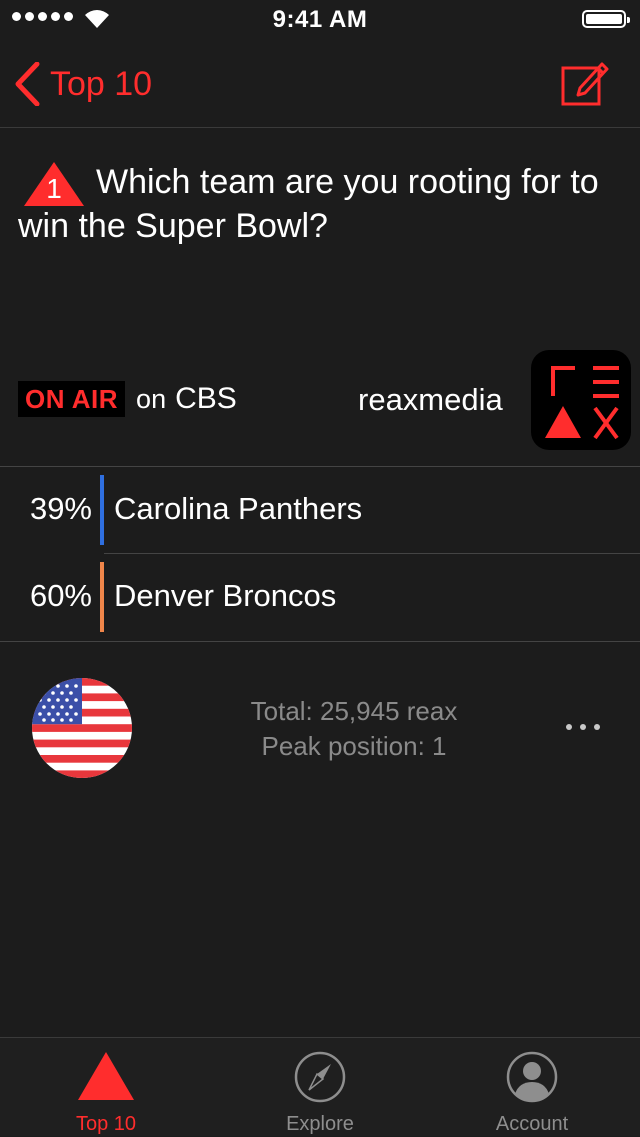 The width and height of the screenshot is (640, 1137). What do you see at coordinates (60, 508) in the screenshot?
I see `option-percent: 39%` at bounding box center [60, 508].